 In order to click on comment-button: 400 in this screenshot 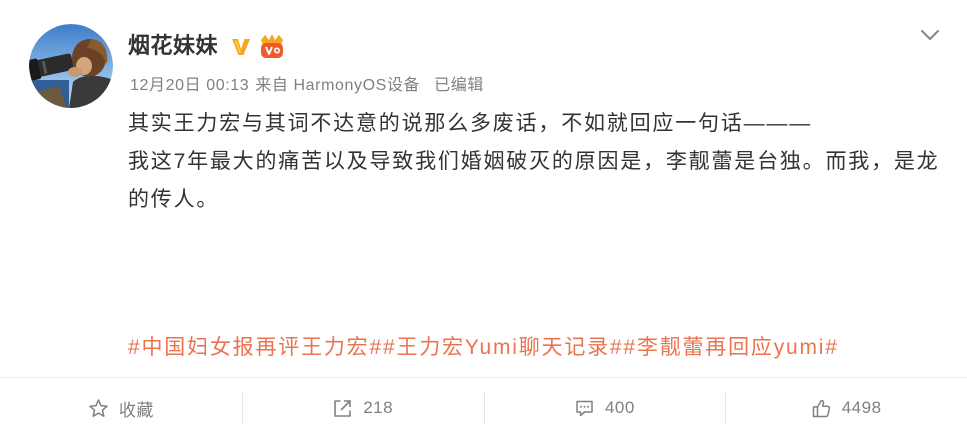, I will do `click(604, 408)`.